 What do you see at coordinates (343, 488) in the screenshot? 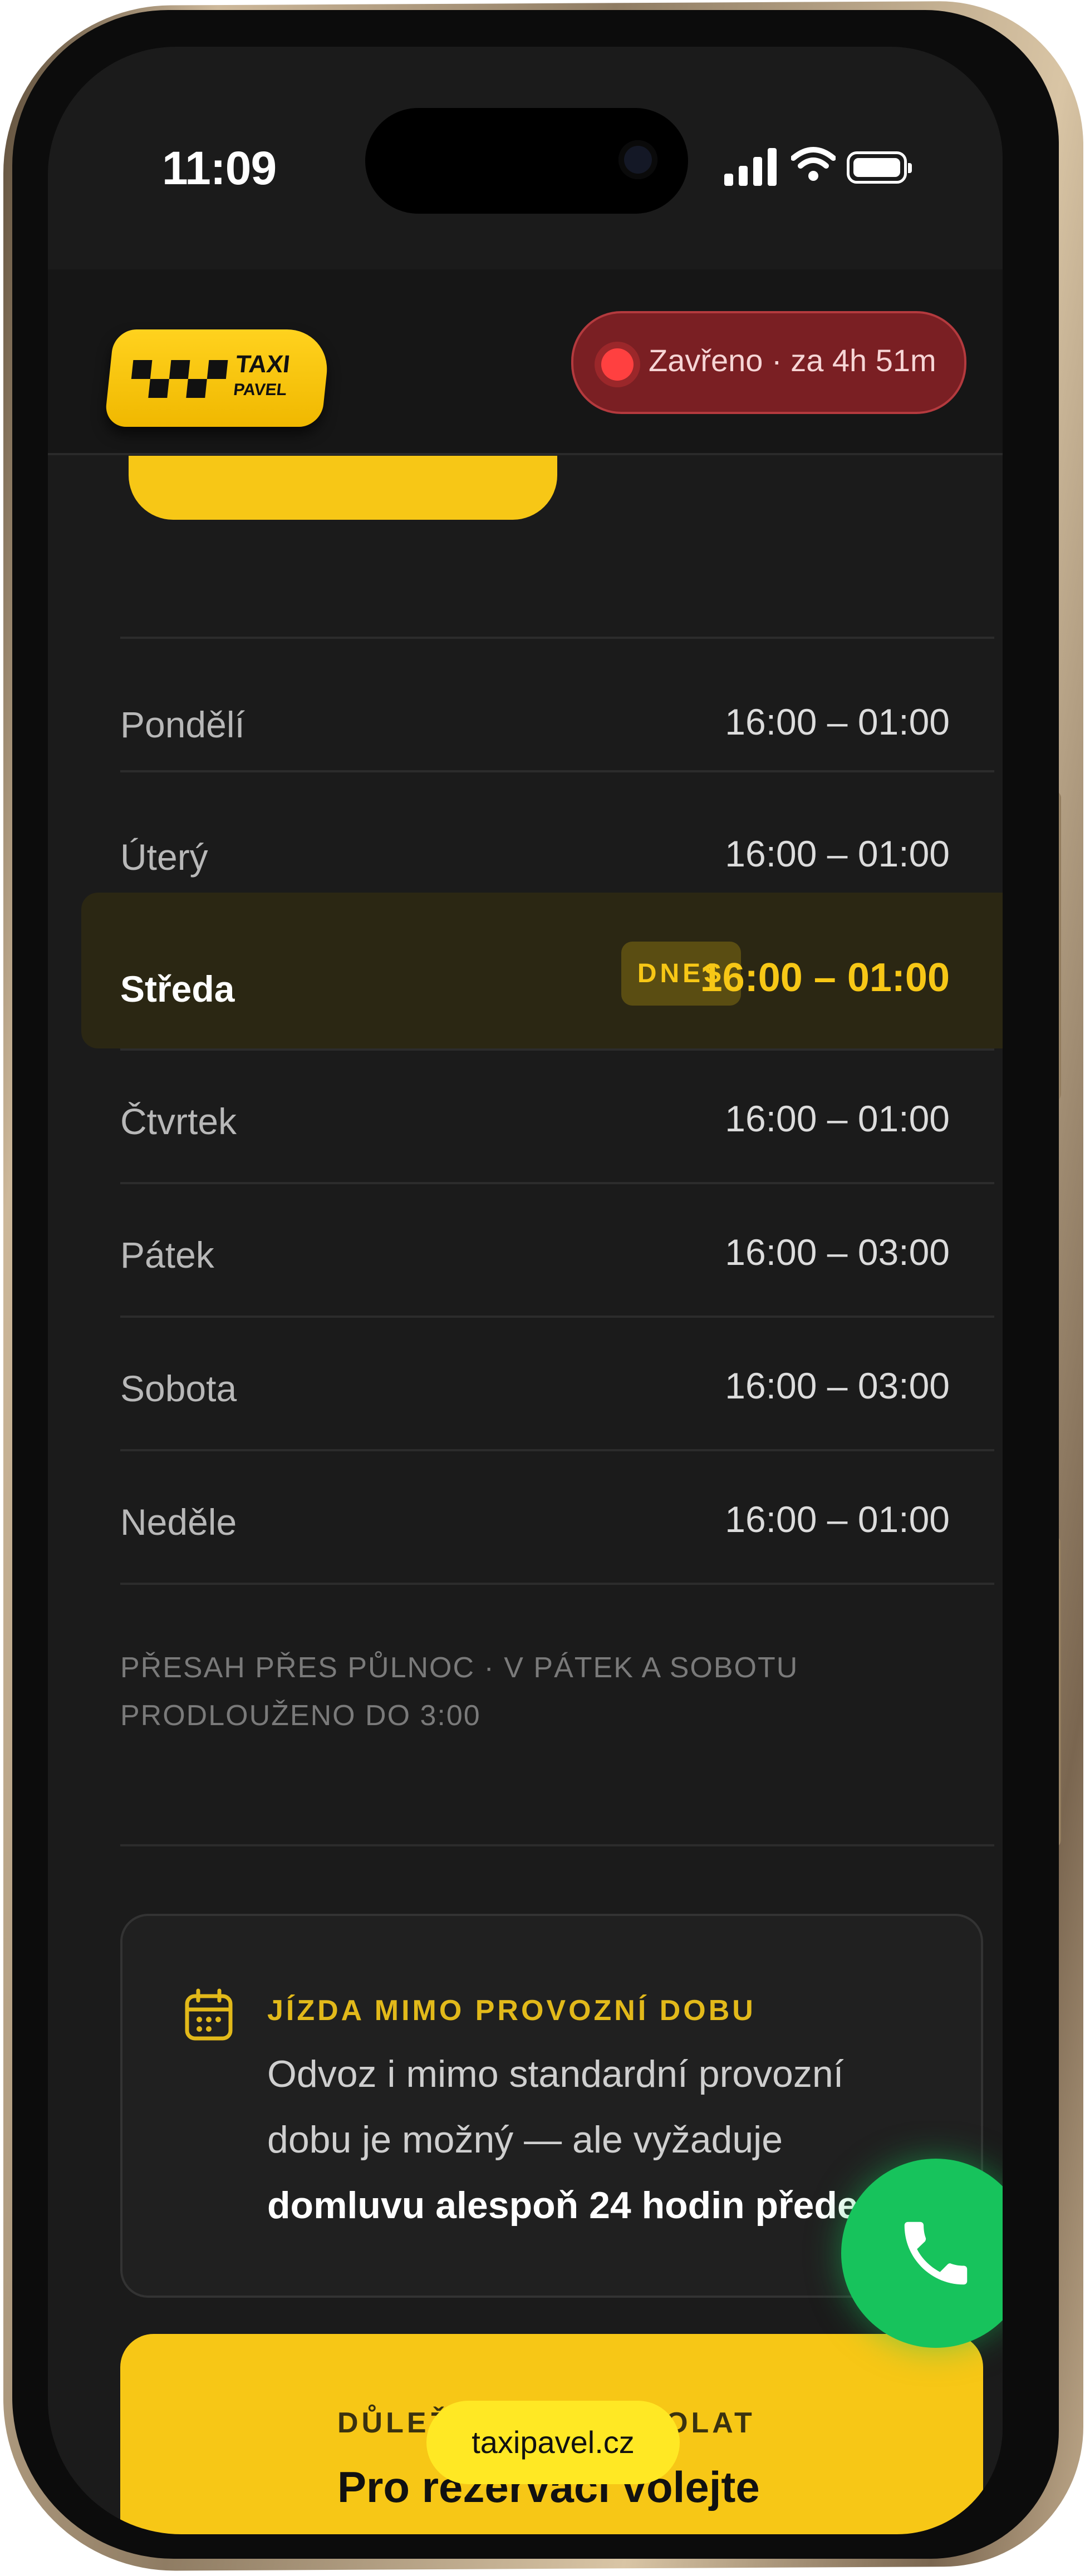
I see `yellow-tab-edge` at bounding box center [343, 488].